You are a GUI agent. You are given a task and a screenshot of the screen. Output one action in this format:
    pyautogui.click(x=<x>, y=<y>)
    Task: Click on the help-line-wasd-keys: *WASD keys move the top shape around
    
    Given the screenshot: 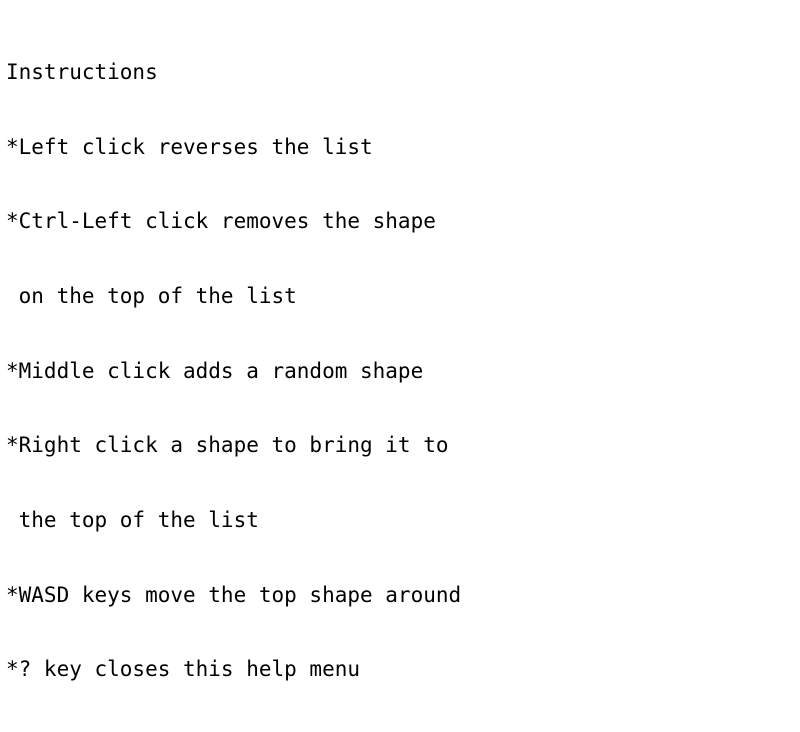 What is the action you would take?
    pyautogui.click(x=234, y=594)
    